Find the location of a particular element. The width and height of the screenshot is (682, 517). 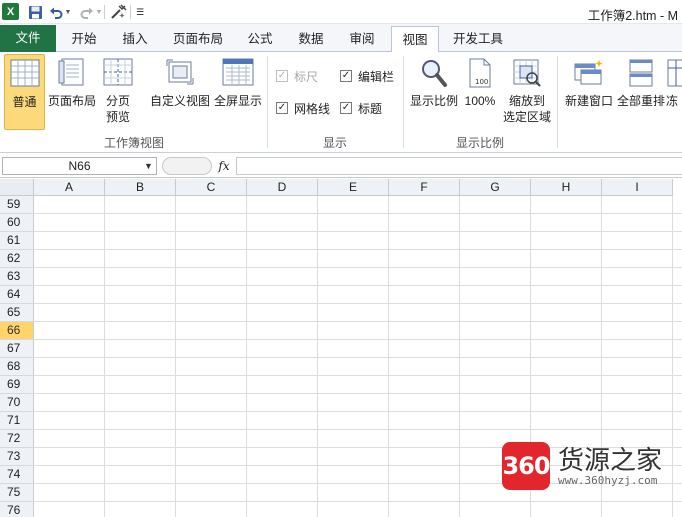

row-header: 72 is located at coordinates (17, 439).